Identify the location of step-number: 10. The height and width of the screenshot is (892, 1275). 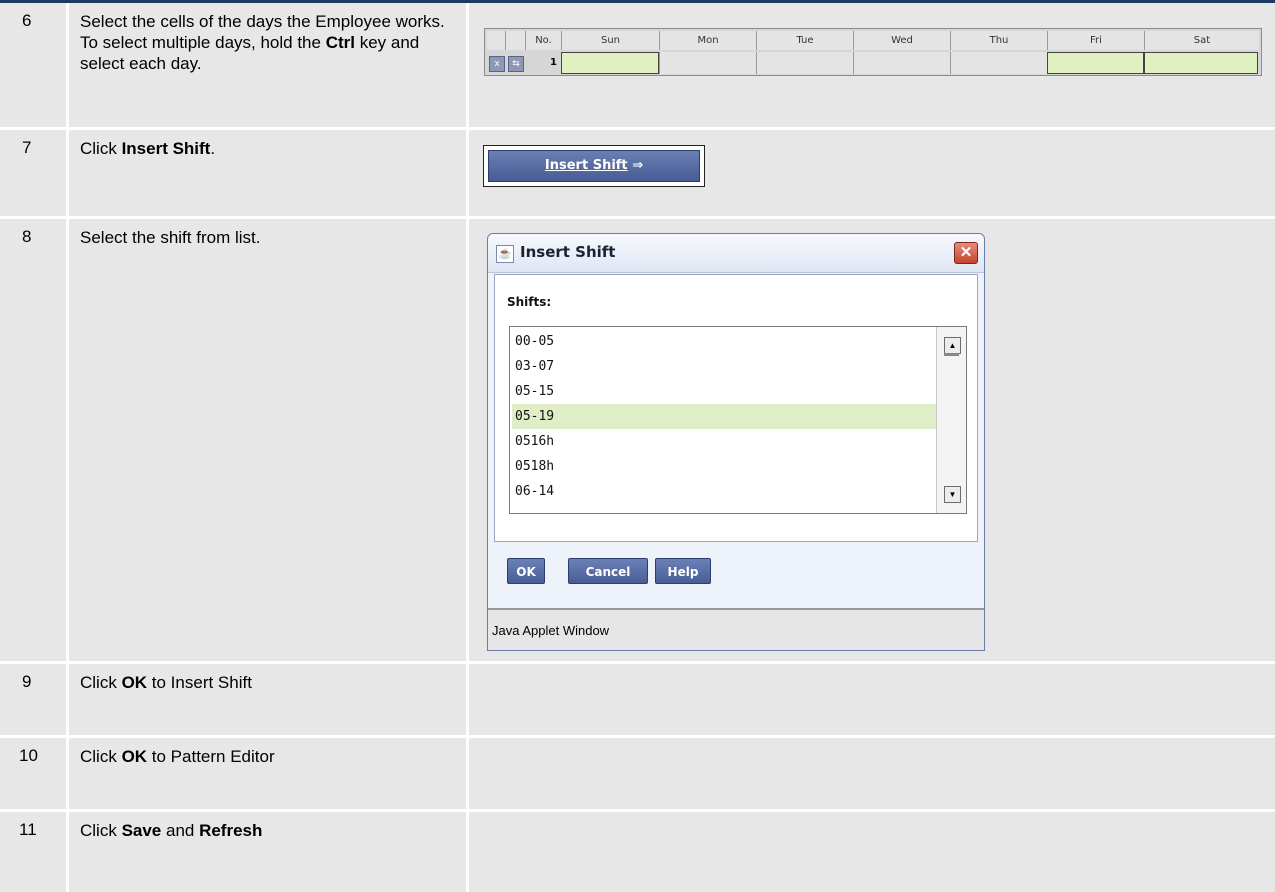
(28, 755).